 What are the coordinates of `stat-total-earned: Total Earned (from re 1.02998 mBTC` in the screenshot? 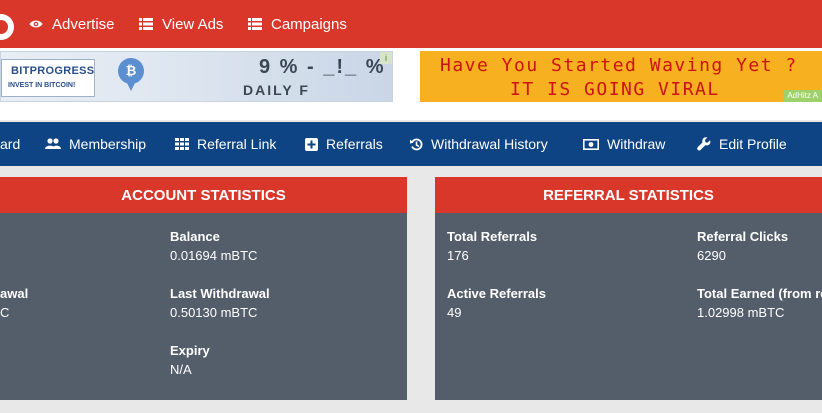 It's located at (759, 303).